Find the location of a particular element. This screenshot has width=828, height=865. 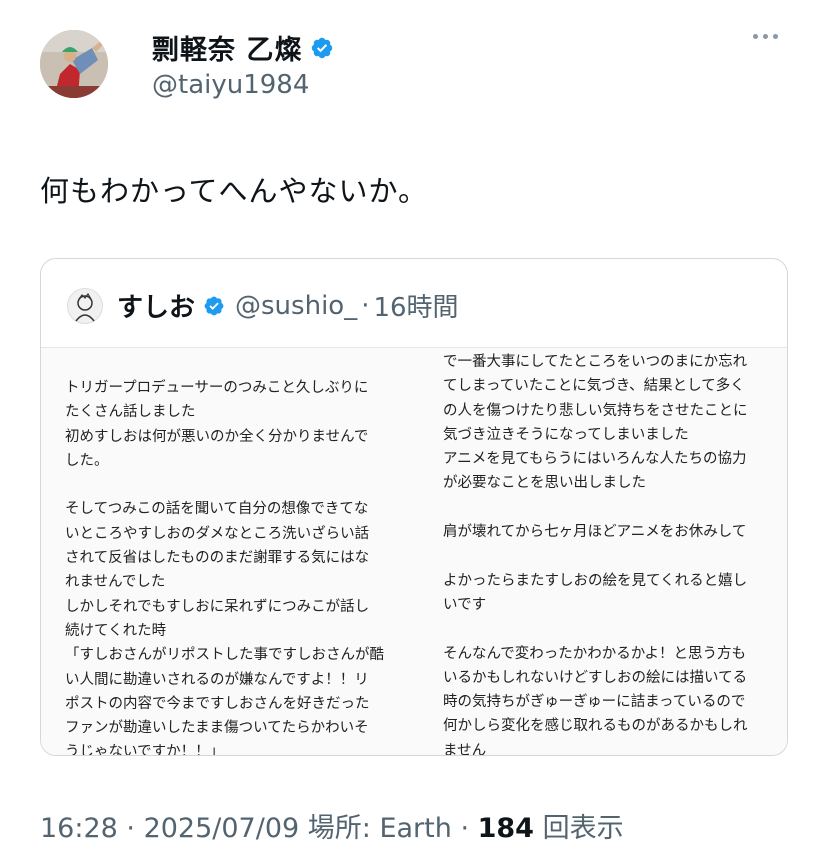

tweet-text: 何もわかってへんやないか。 is located at coordinates (234, 191).